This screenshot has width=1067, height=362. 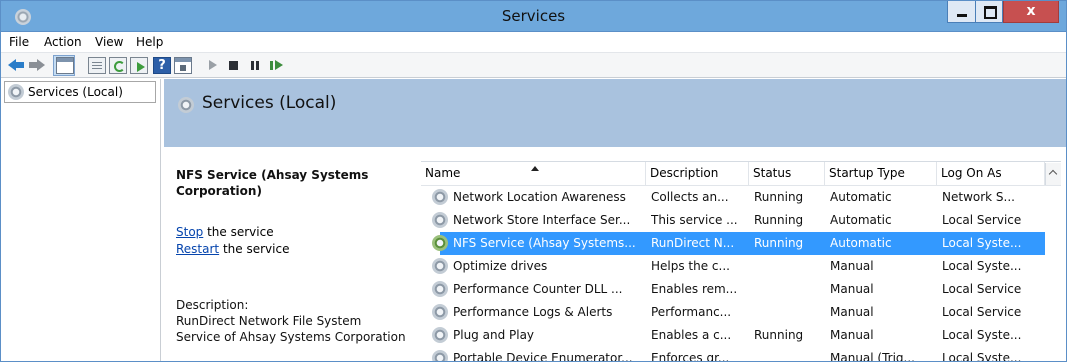 What do you see at coordinates (961, 12) in the screenshot?
I see `minimize-button` at bounding box center [961, 12].